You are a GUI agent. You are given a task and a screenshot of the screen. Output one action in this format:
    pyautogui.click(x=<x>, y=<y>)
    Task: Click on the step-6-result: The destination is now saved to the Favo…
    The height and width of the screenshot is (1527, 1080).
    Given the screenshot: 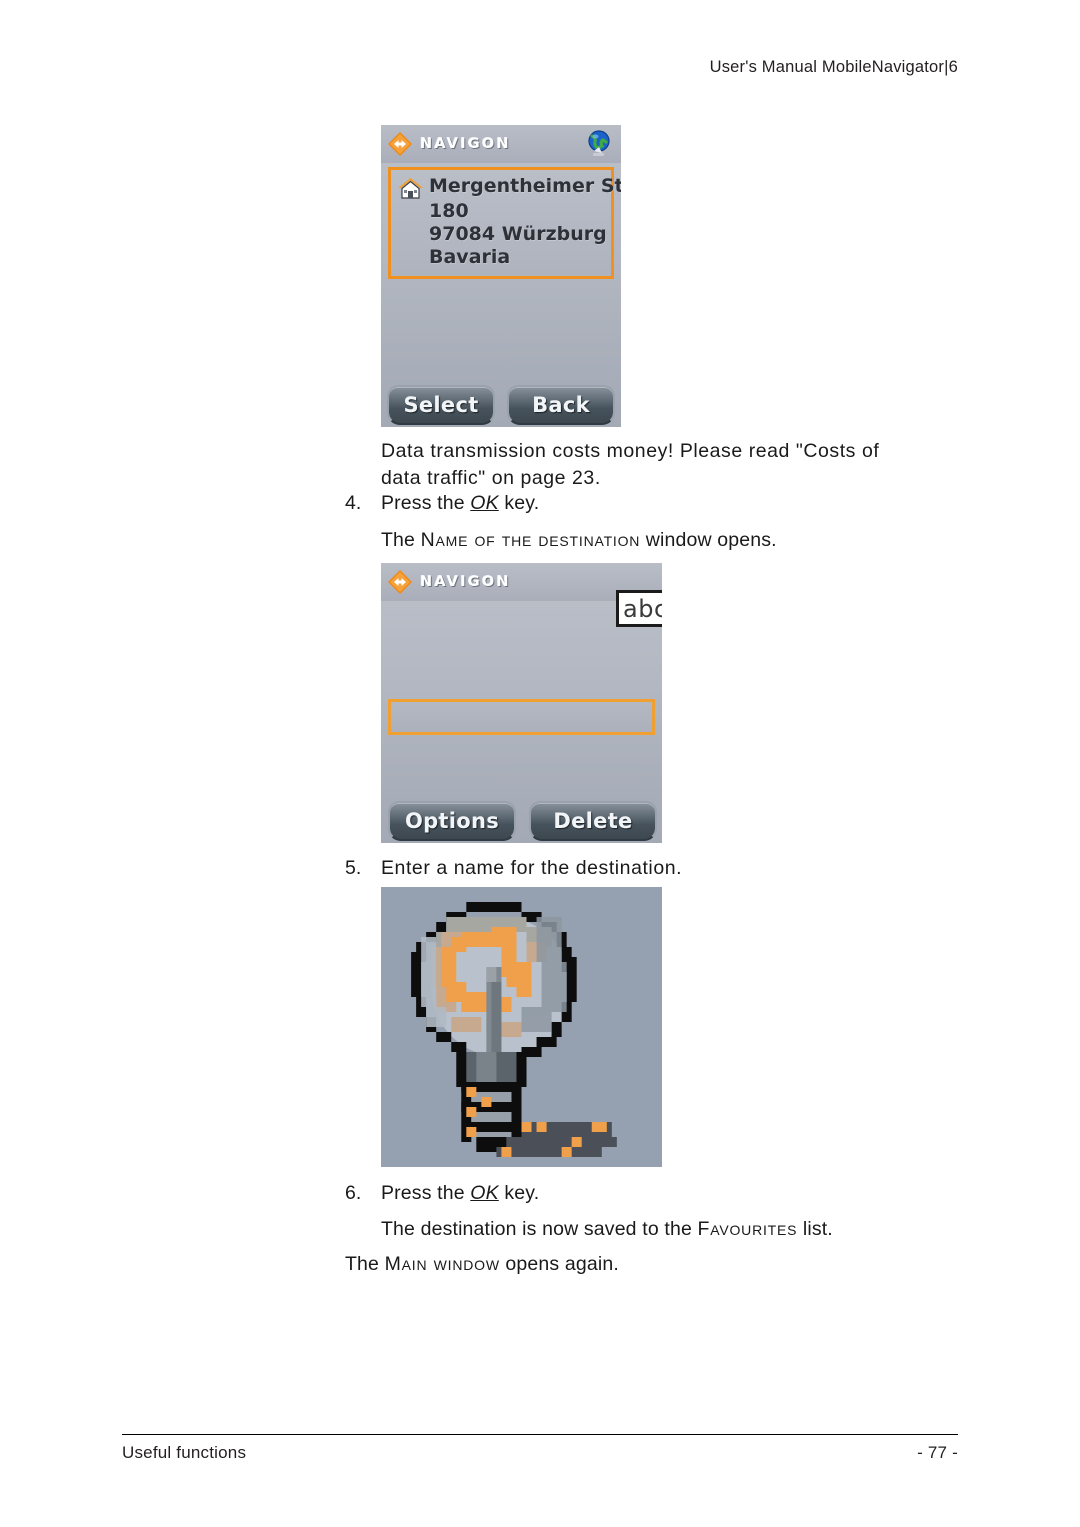 What is the action you would take?
    pyautogui.click(x=681, y=1229)
    